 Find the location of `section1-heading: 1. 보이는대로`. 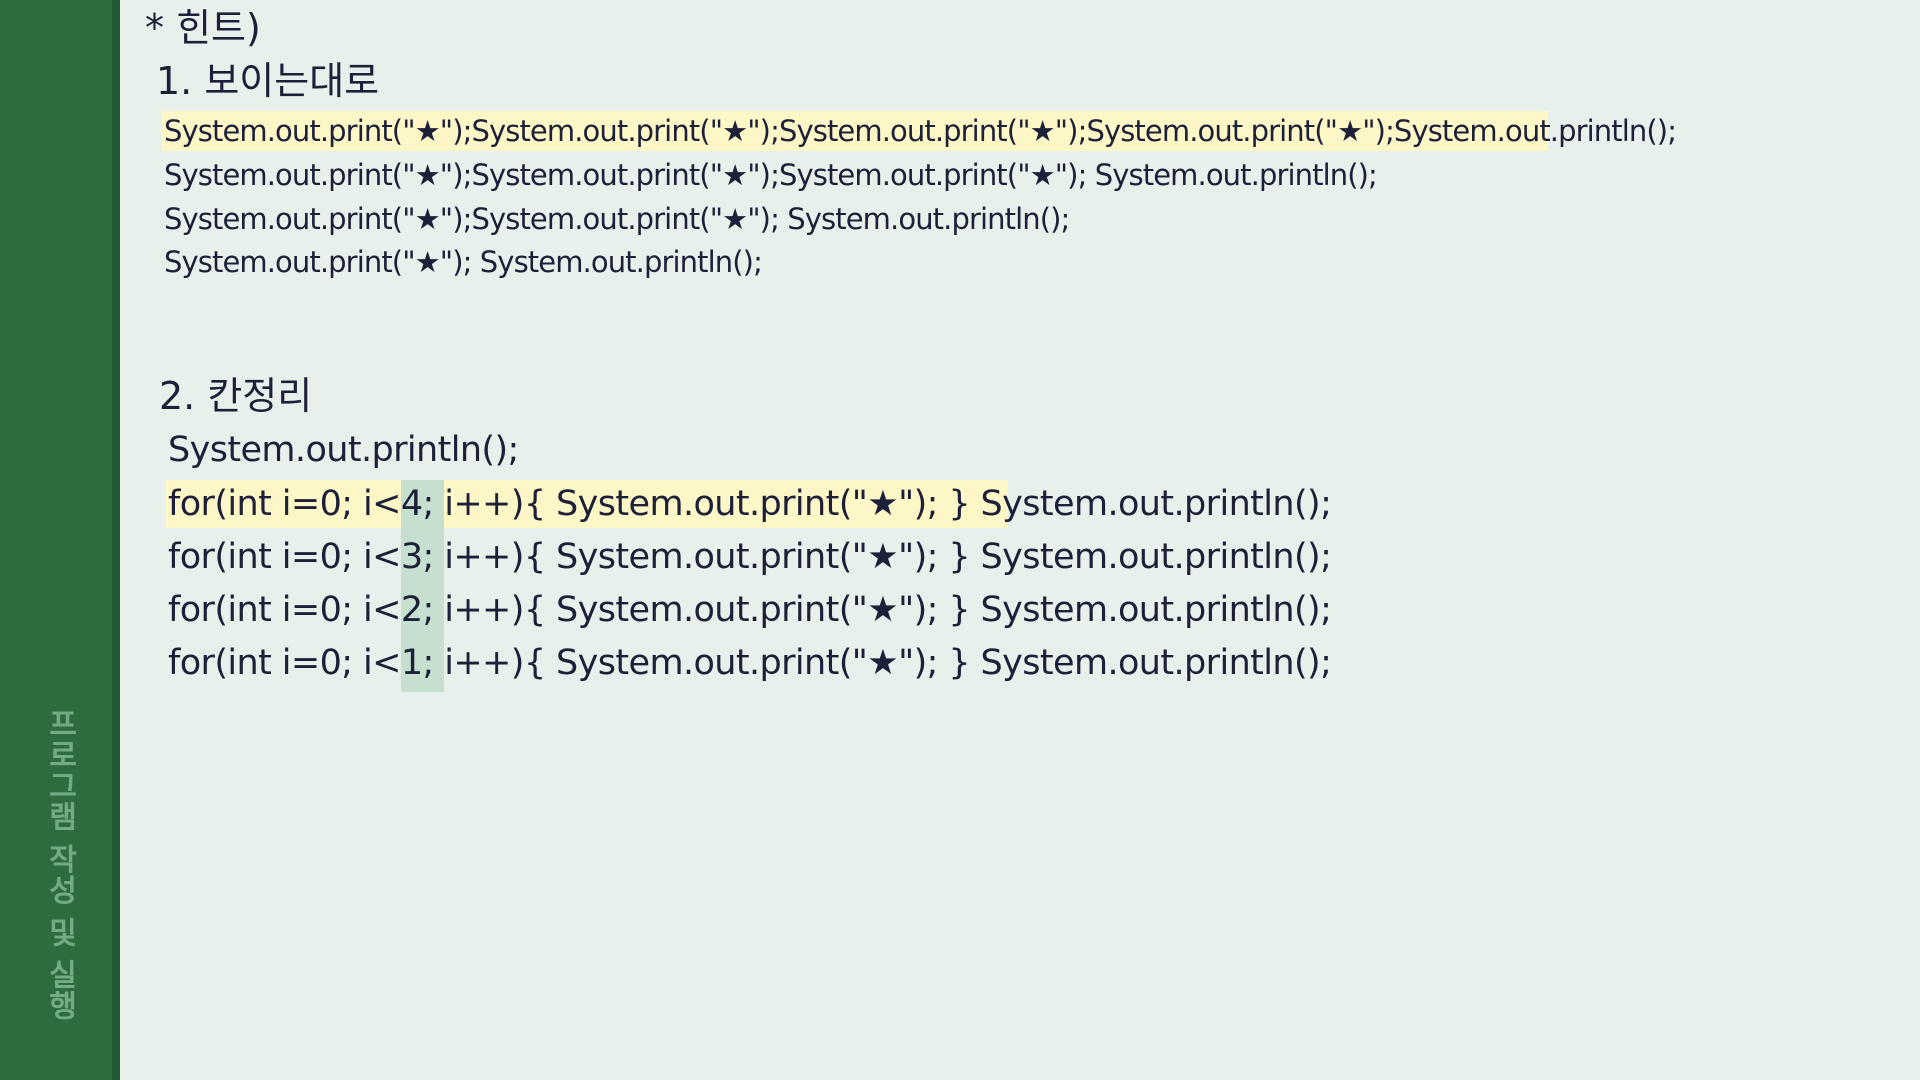

section1-heading: 1. 보이는대로 is located at coordinates (268, 81).